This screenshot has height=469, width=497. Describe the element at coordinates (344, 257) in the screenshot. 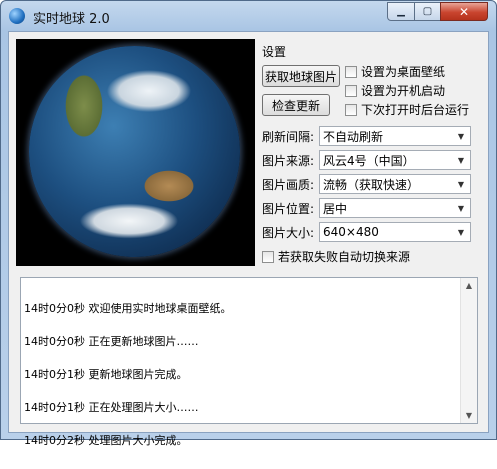

I see `checkbox-label: 若获取失败自动切换来源` at that location.